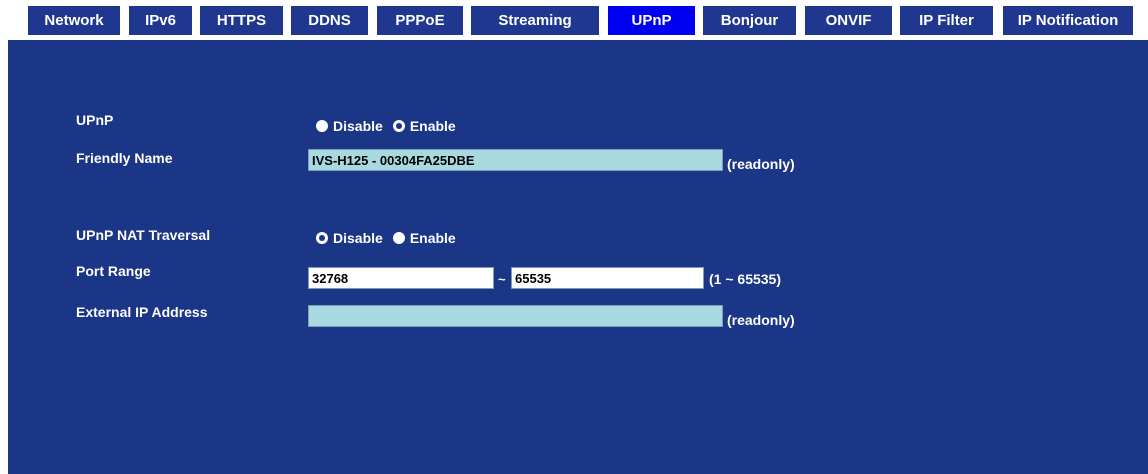 The height and width of the screenshot is (474, 1148). I want to click on tab-ipv6: IPv6, so click(160, 20).